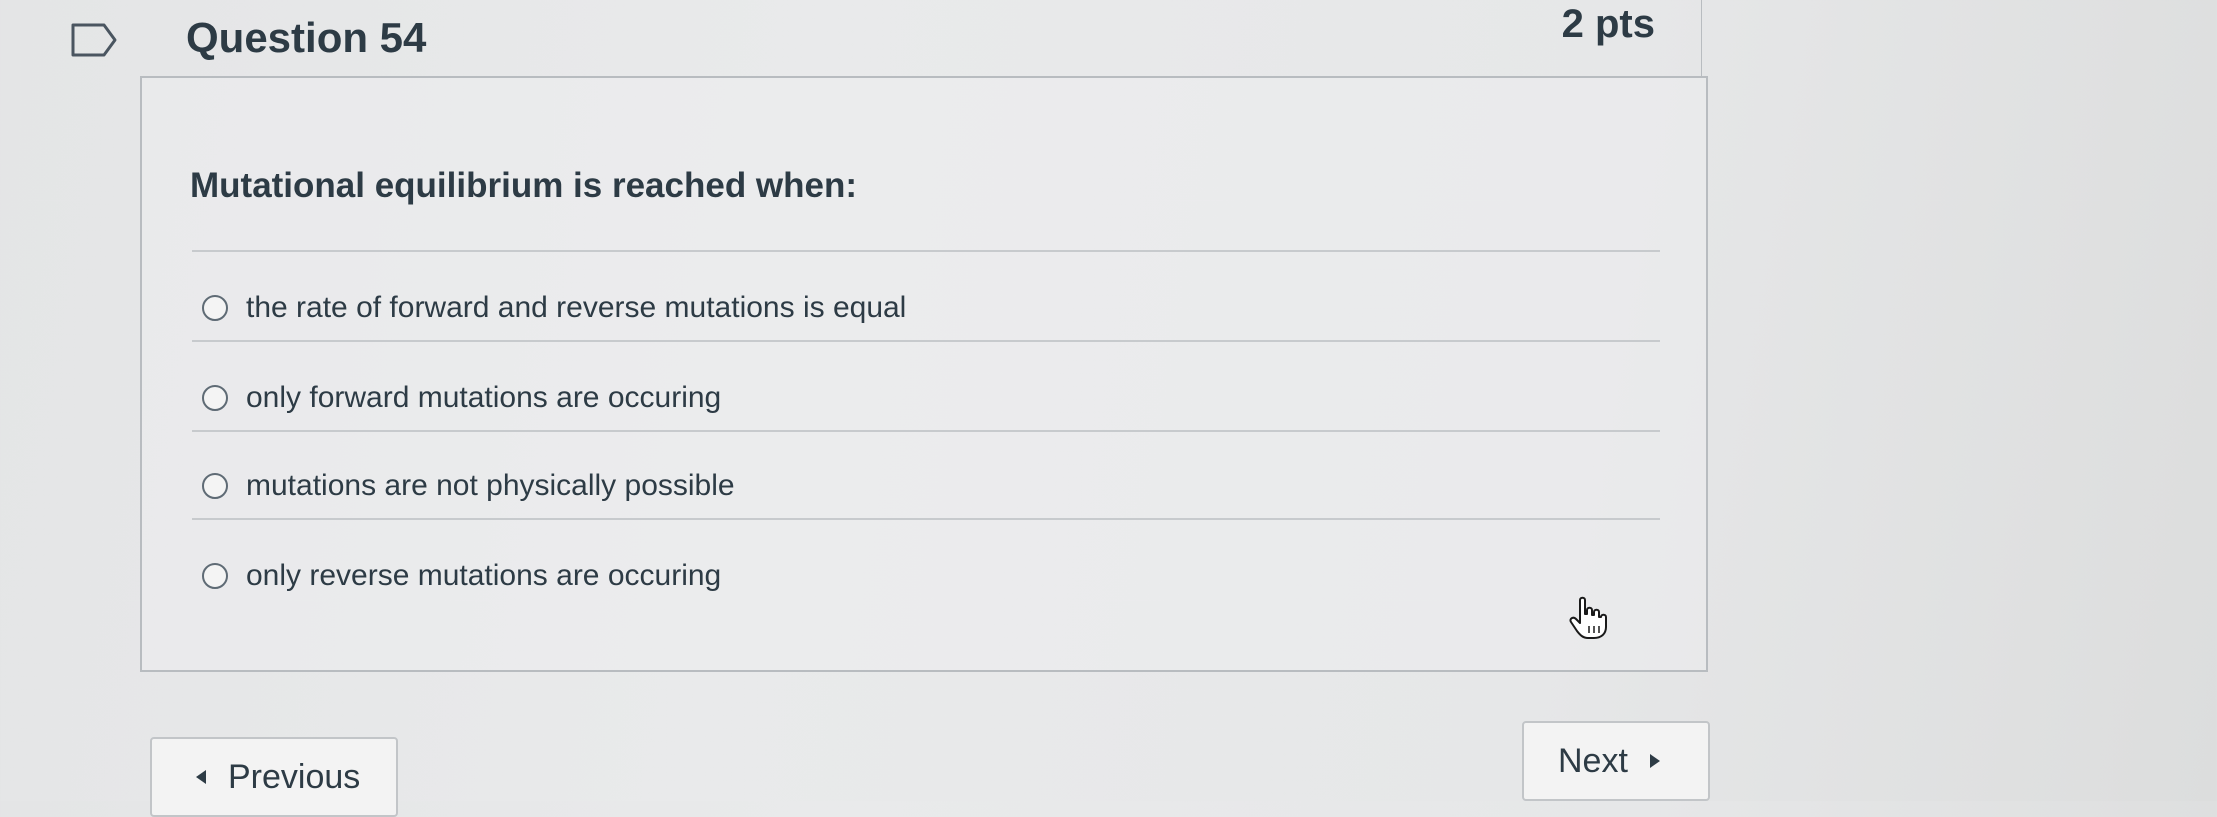 The image size is (2217, 817). Describe the element at coordinates (921, 39) in the screenshot. I see `question-header: Question 54 2 pts` at that location.